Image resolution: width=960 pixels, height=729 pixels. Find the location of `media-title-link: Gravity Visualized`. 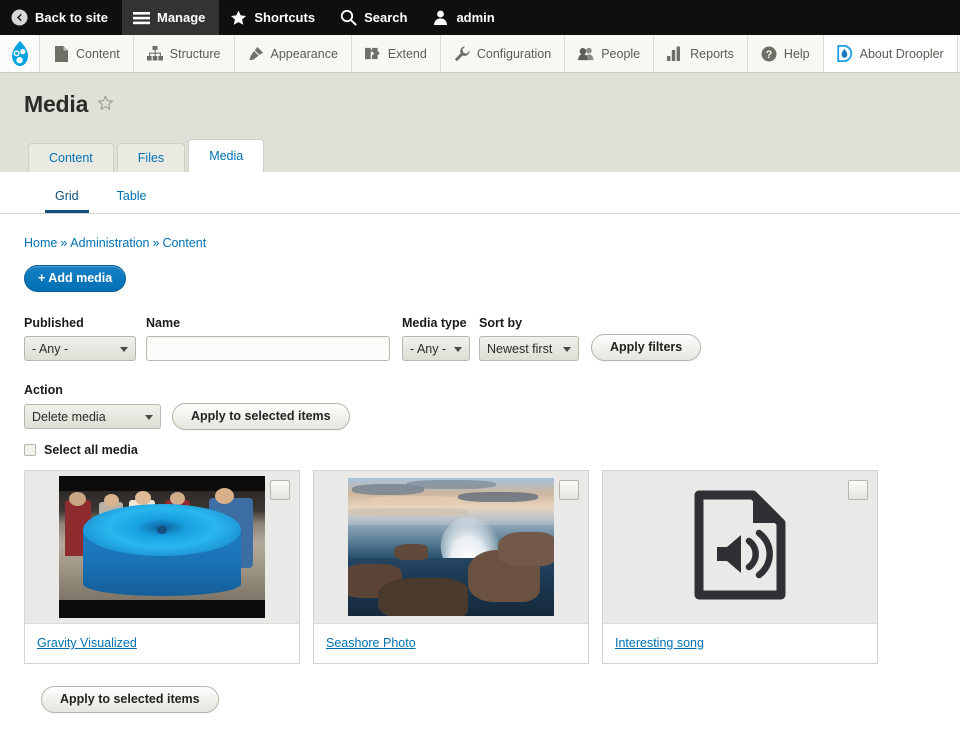

media-title-link: Gravity Visualized is located at coordinates (87, 643).